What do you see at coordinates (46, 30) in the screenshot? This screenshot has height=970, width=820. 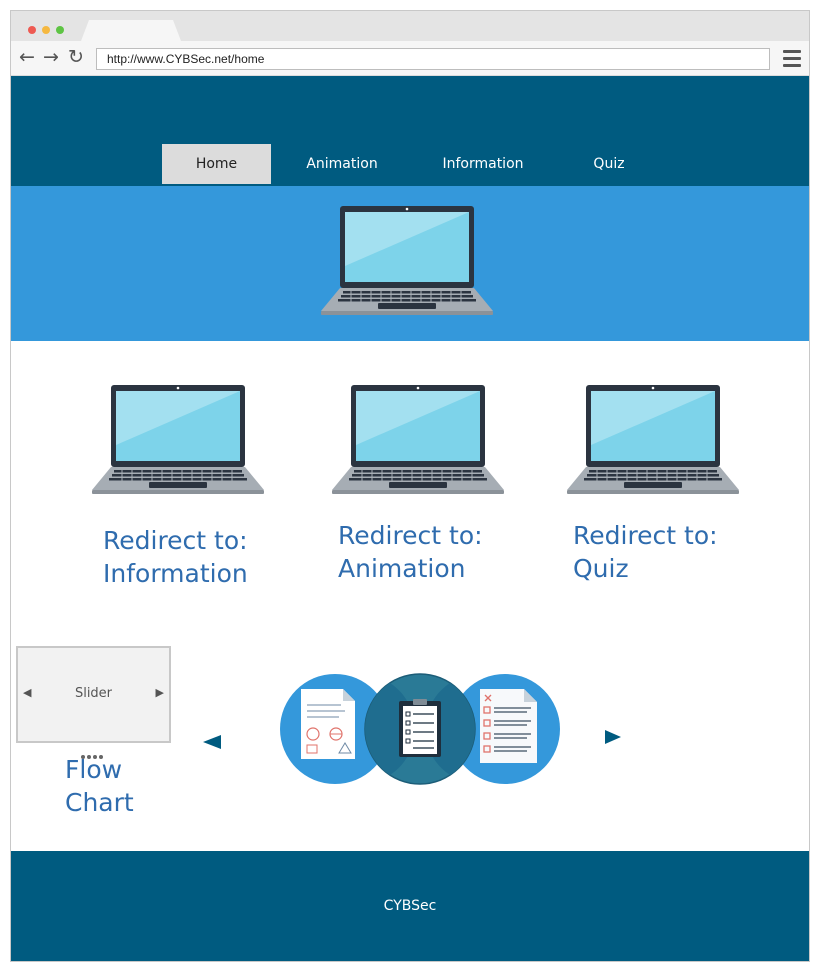 I see `minimize-window-dot` at bounding box center [46, 30].